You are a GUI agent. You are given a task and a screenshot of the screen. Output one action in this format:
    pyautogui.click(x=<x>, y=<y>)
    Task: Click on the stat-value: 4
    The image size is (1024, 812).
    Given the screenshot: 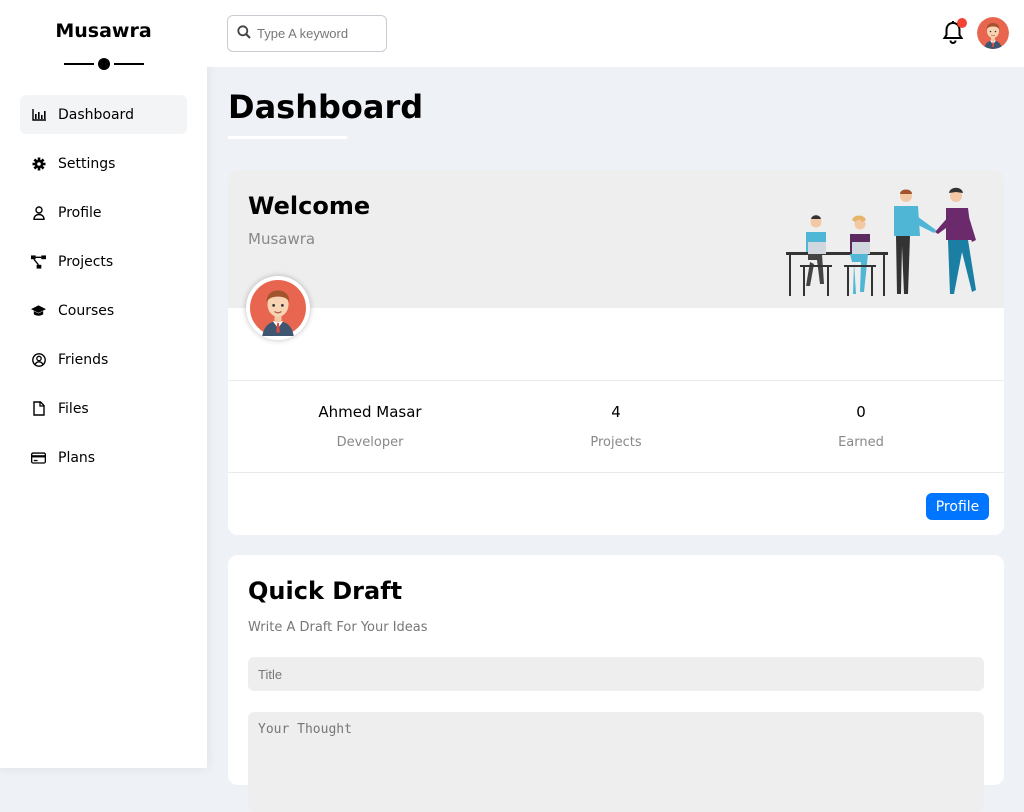 What is the action you would take?
    pyautogui.click(x=616, y=412)
    